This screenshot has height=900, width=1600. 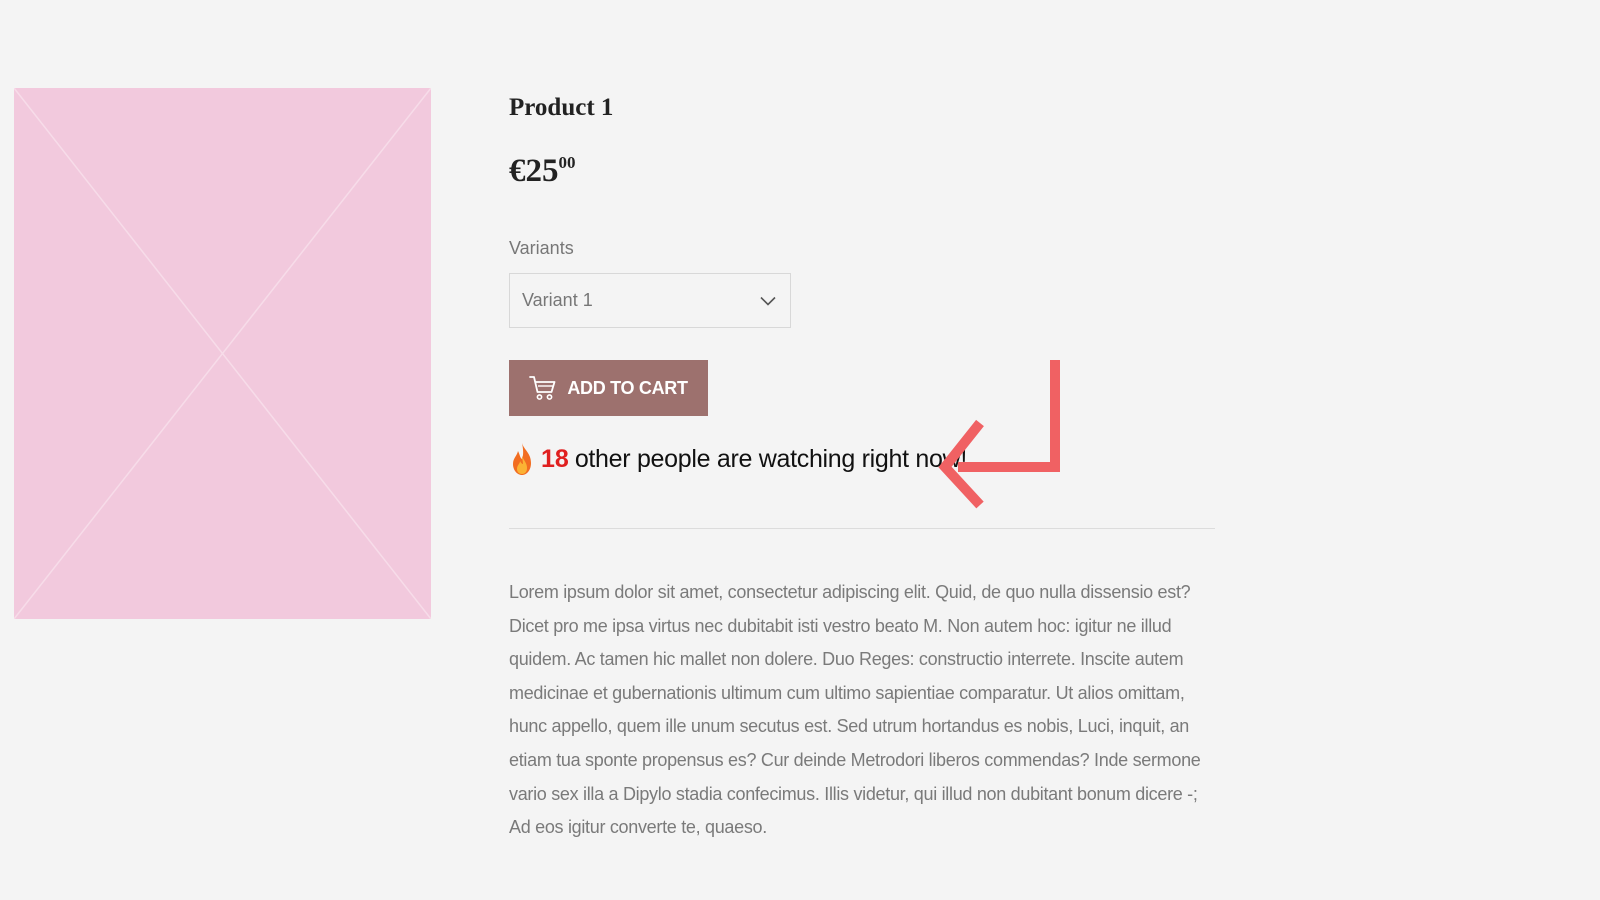 What do you see at coordinates (627, 387) in the screenshot?
I see `add-to-cart-label: ADD TO CART` at bounding box center [627, 387].